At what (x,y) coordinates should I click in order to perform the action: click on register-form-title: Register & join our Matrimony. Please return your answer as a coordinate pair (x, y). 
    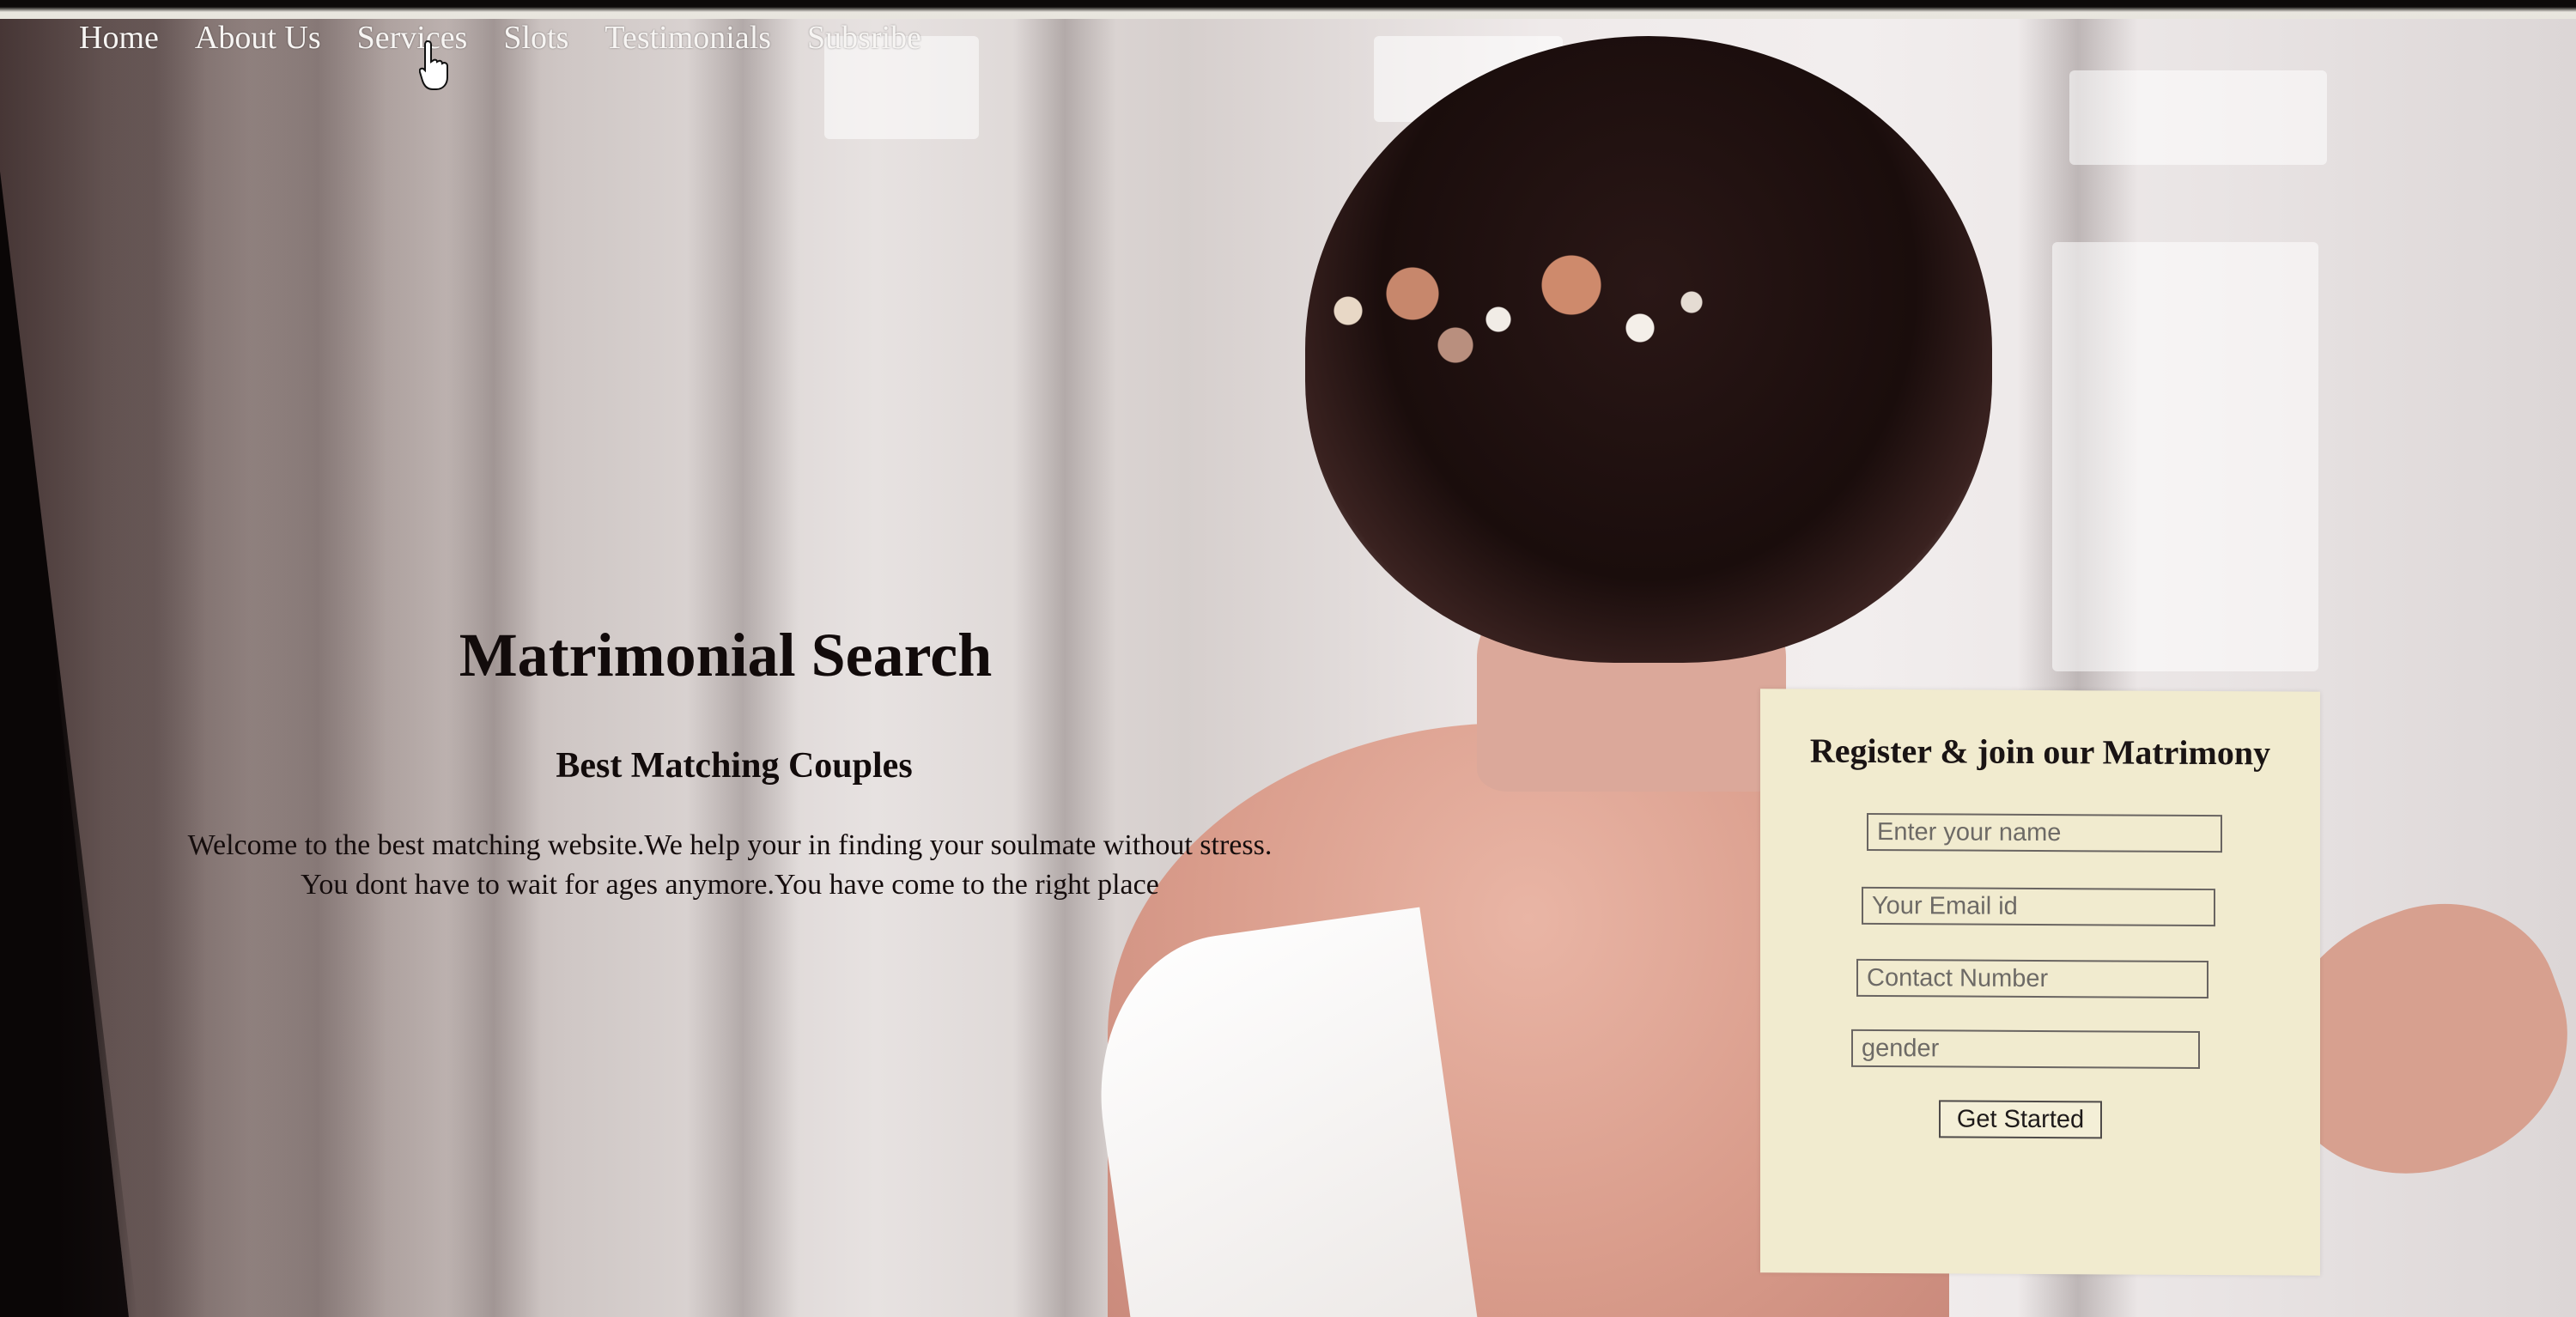
    Looking at the image, I should click on (2040, 752).